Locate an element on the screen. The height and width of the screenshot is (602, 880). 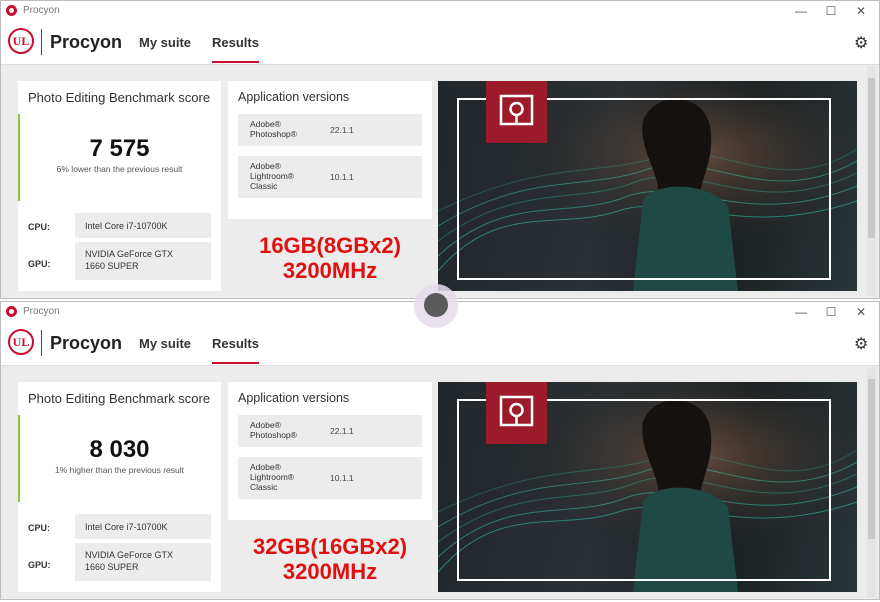
title-bar: Procyon — ☐ ✕ is located at coordinates (440, 11).